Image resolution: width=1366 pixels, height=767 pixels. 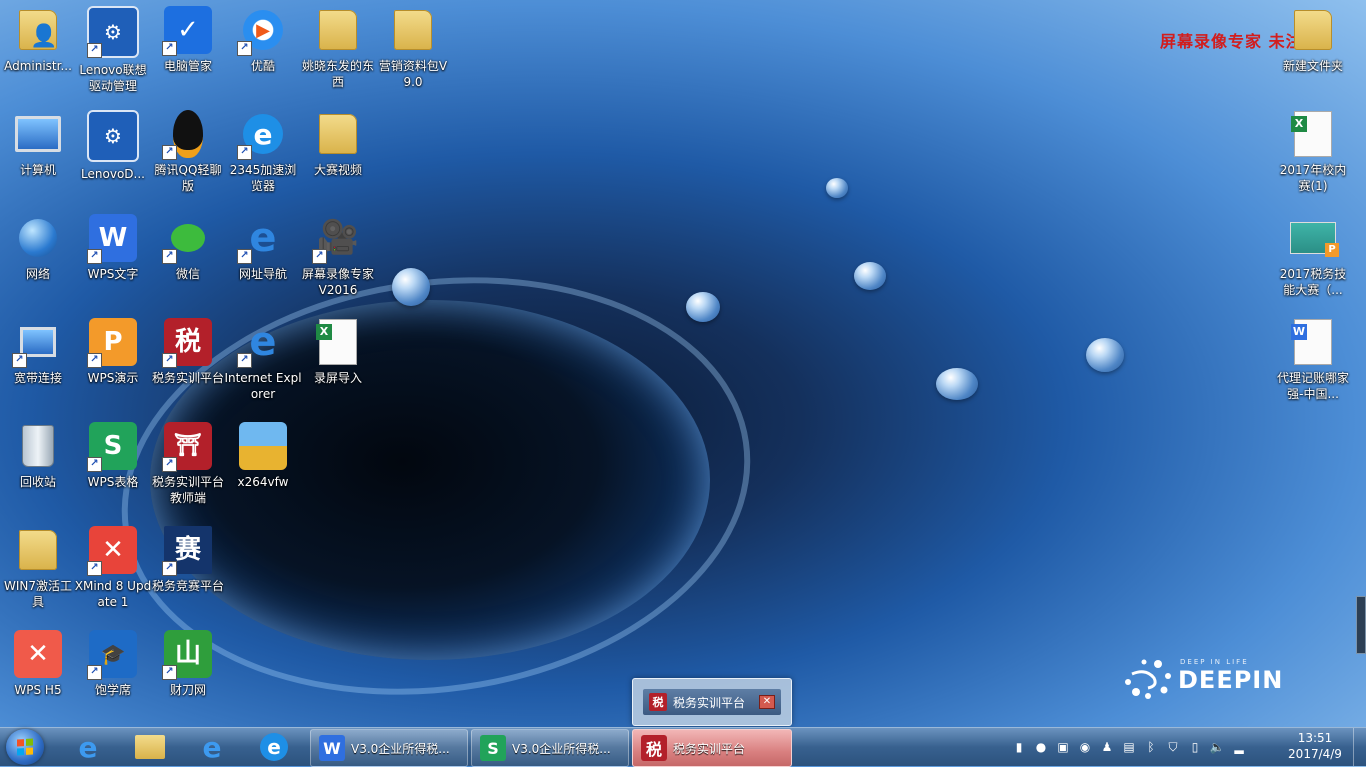 I want to click on taskbar-thumbnail-preview: 税 税务实训平台 ✕, so click(x=712, y=702).